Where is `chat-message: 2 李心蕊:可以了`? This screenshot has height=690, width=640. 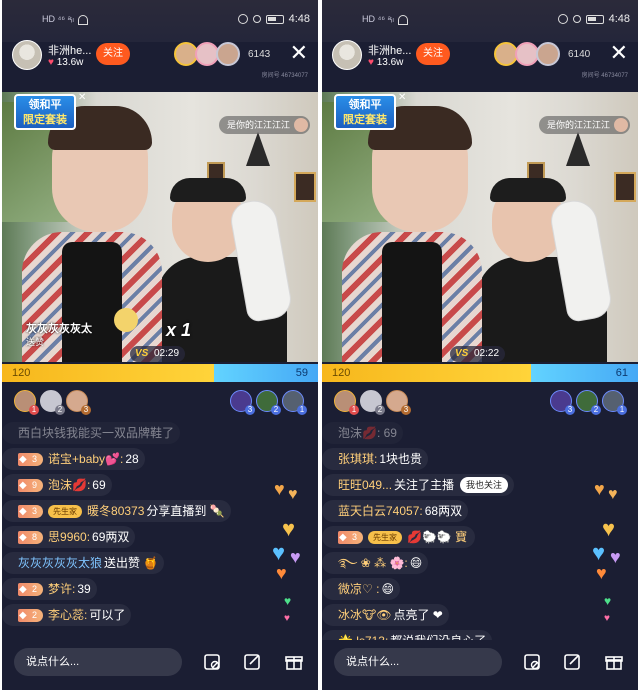
chat-message: 2 李心蕊:可以了 is located at coordinates (67, 615).